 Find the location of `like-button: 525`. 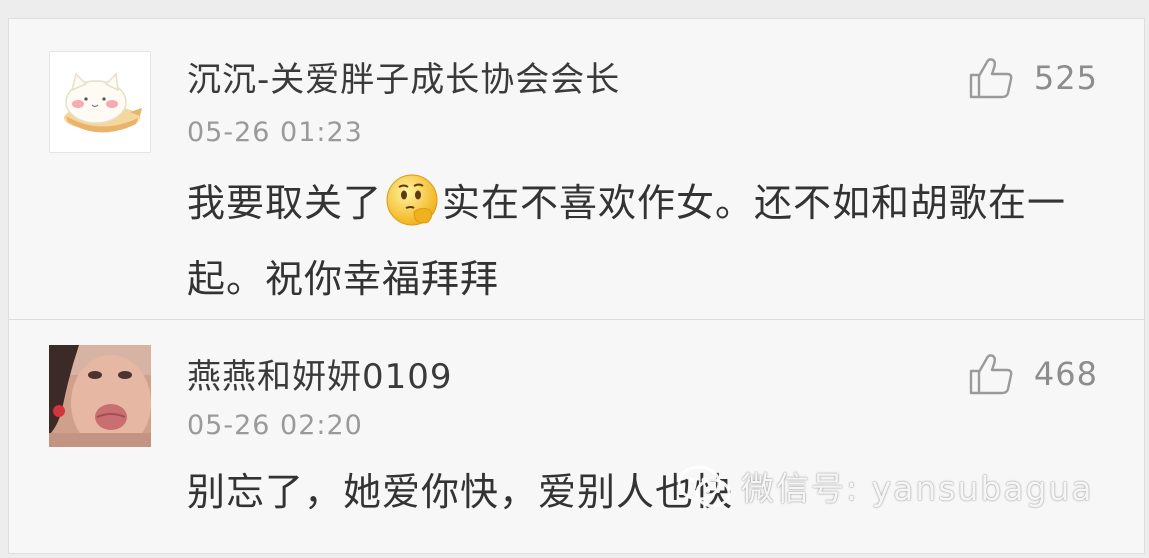

like-button: 525 is located at coordinates (1033, 78).